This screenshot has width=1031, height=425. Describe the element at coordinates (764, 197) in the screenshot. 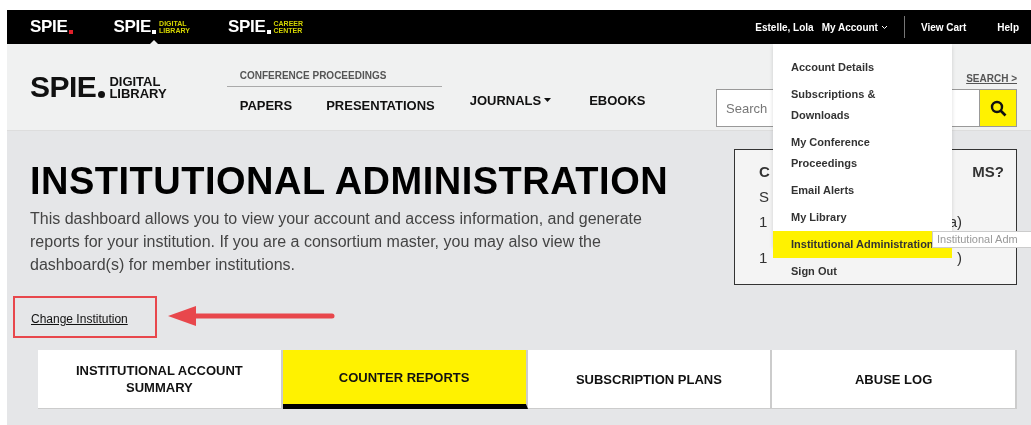

I see `contact-text: S` at that location.